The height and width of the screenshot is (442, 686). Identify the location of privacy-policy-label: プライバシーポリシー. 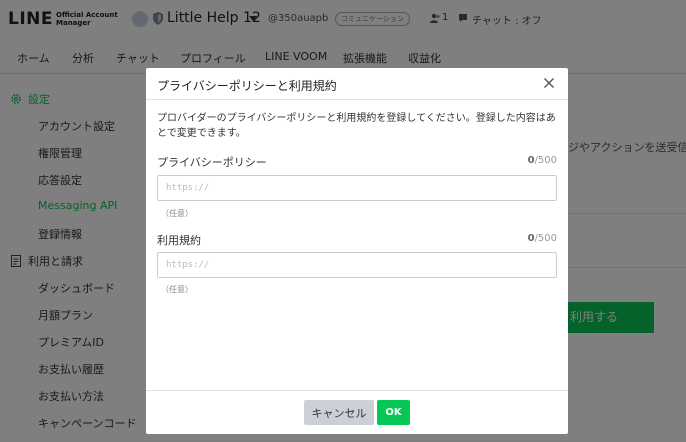
(212, 162).